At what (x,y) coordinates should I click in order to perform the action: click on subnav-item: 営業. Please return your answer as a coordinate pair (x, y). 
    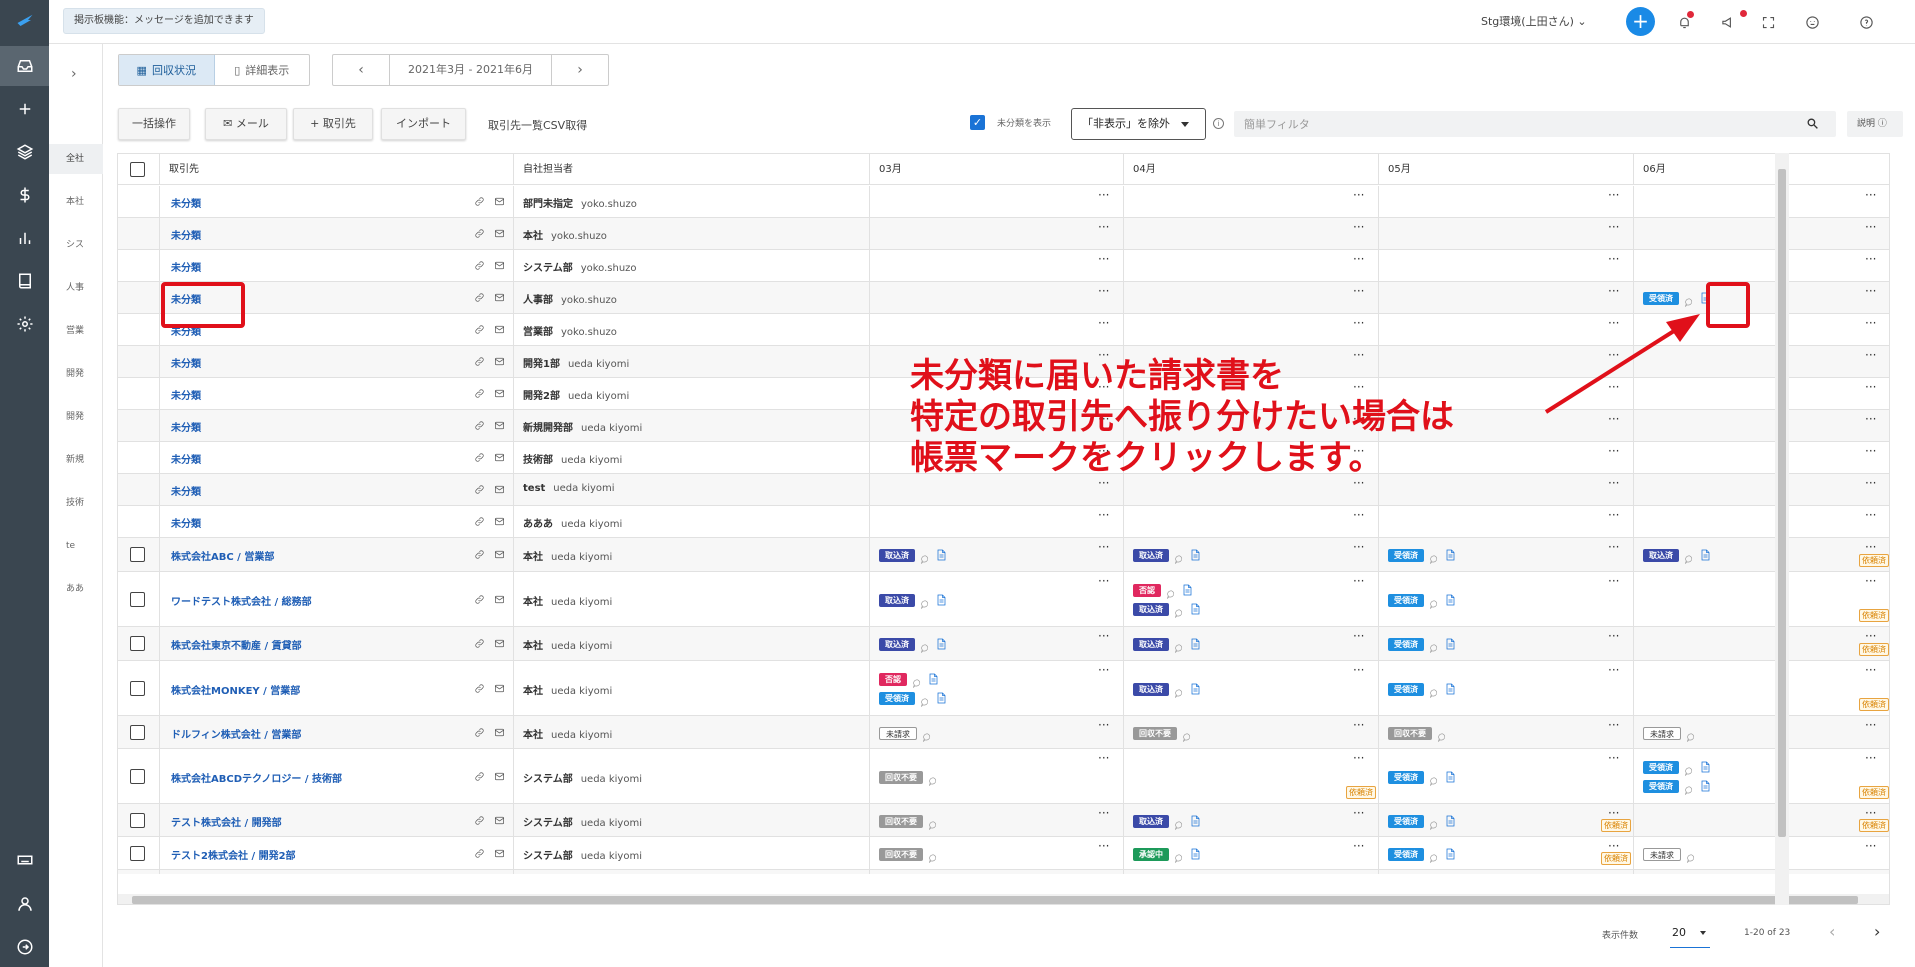
    Looking at the image, I should click on (76, 331).